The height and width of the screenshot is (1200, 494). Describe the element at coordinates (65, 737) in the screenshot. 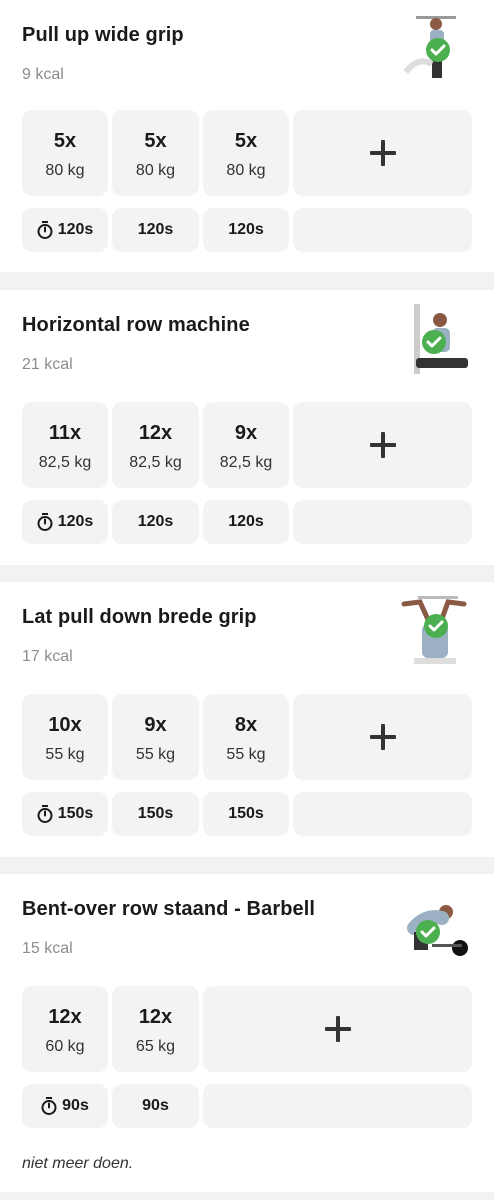

I see `set-cell: 10x 55 kg` at that location.